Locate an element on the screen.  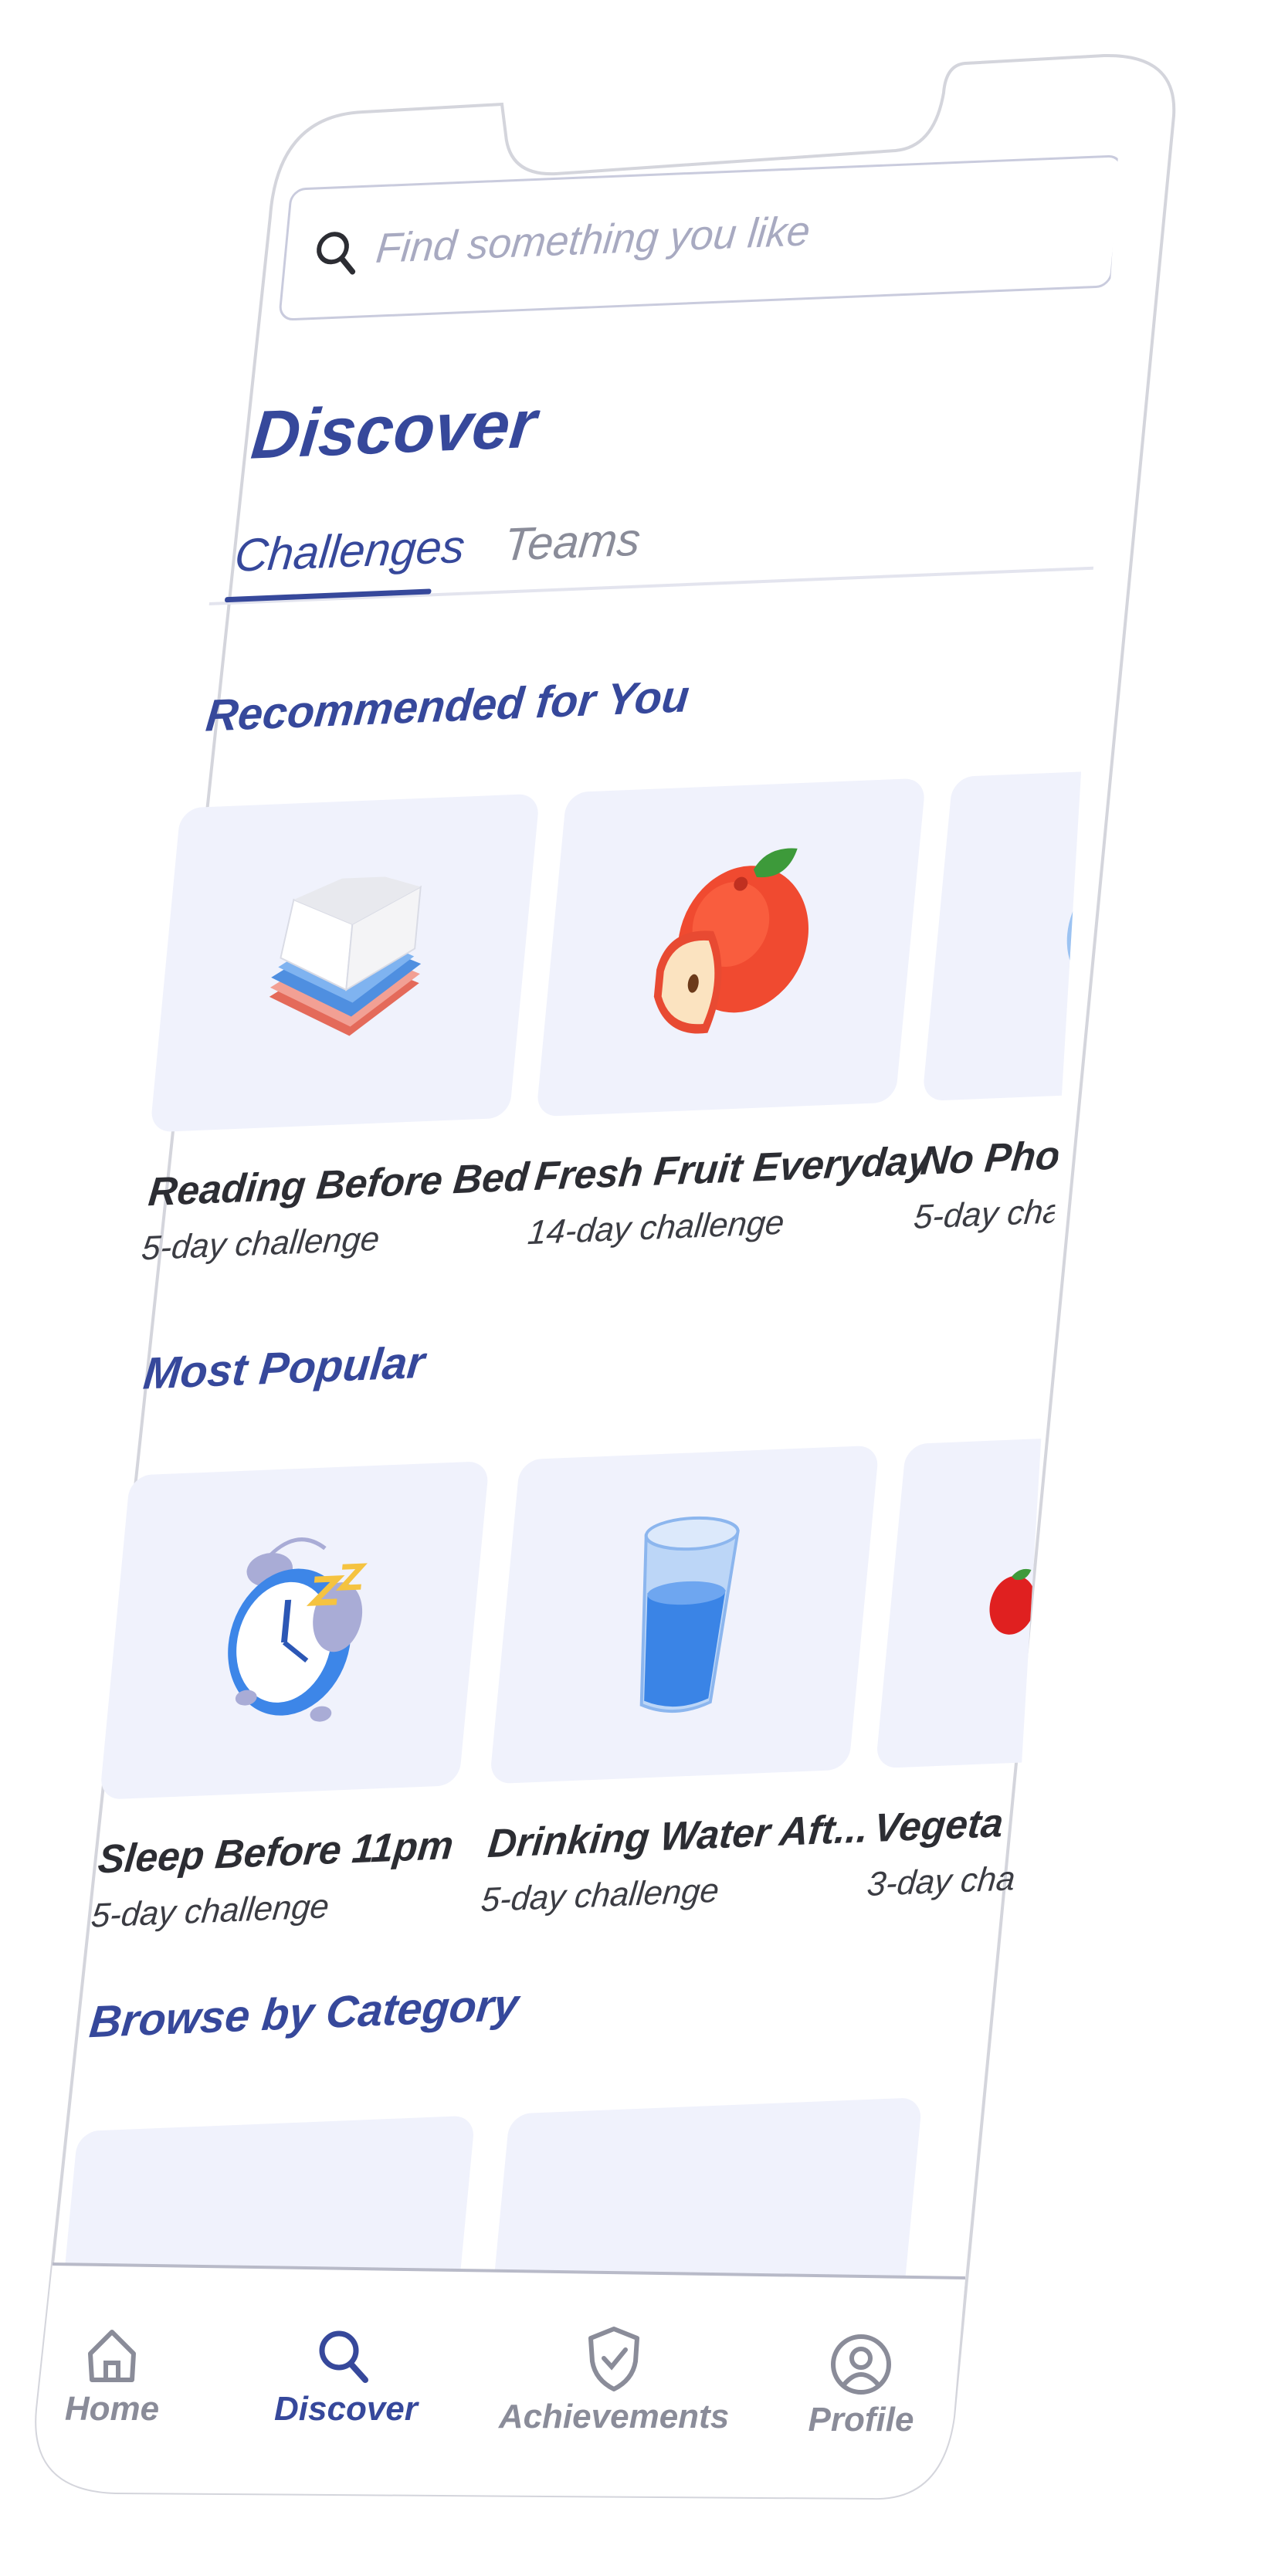
home-icon is located at coordinates (112, 2356).